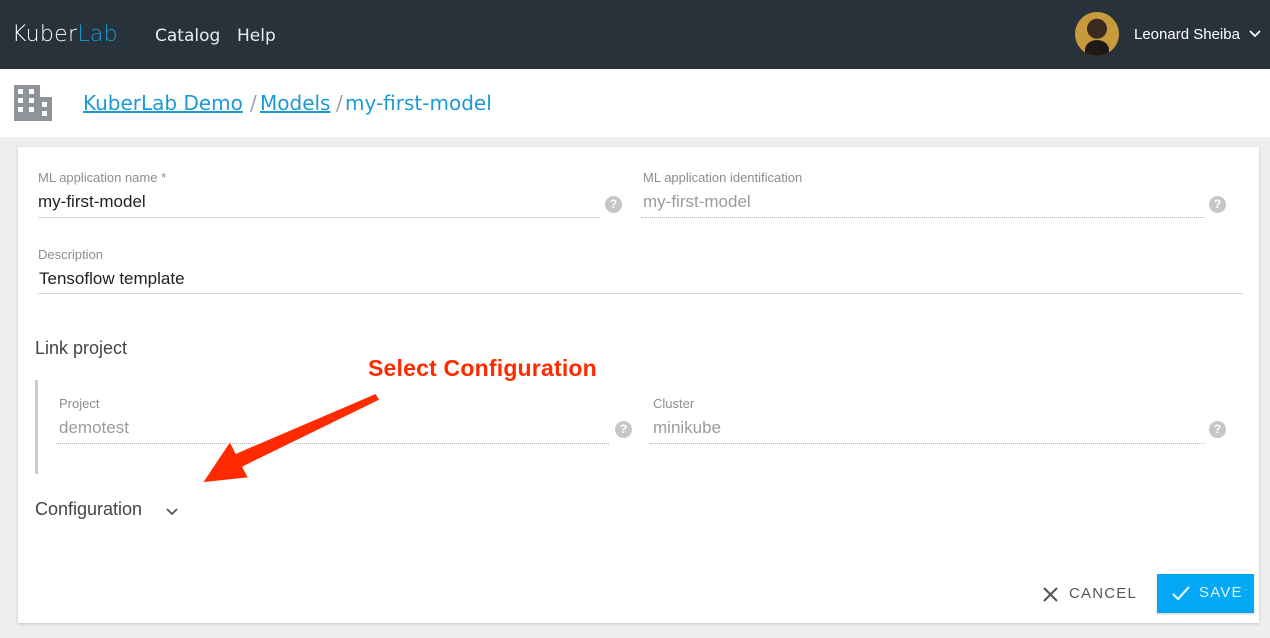 This screenshot has width=1270, height=638. What do you see at coordinates (1050, 594) in the screenshot?
I see `close-icon` at bounding box center [1050, 594].